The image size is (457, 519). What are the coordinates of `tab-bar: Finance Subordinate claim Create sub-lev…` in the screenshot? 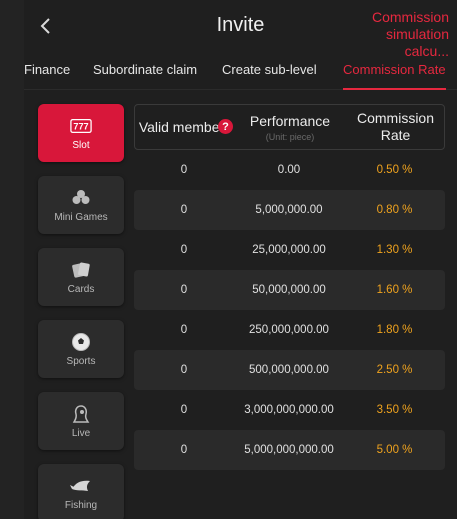 It's located at (240, 71).